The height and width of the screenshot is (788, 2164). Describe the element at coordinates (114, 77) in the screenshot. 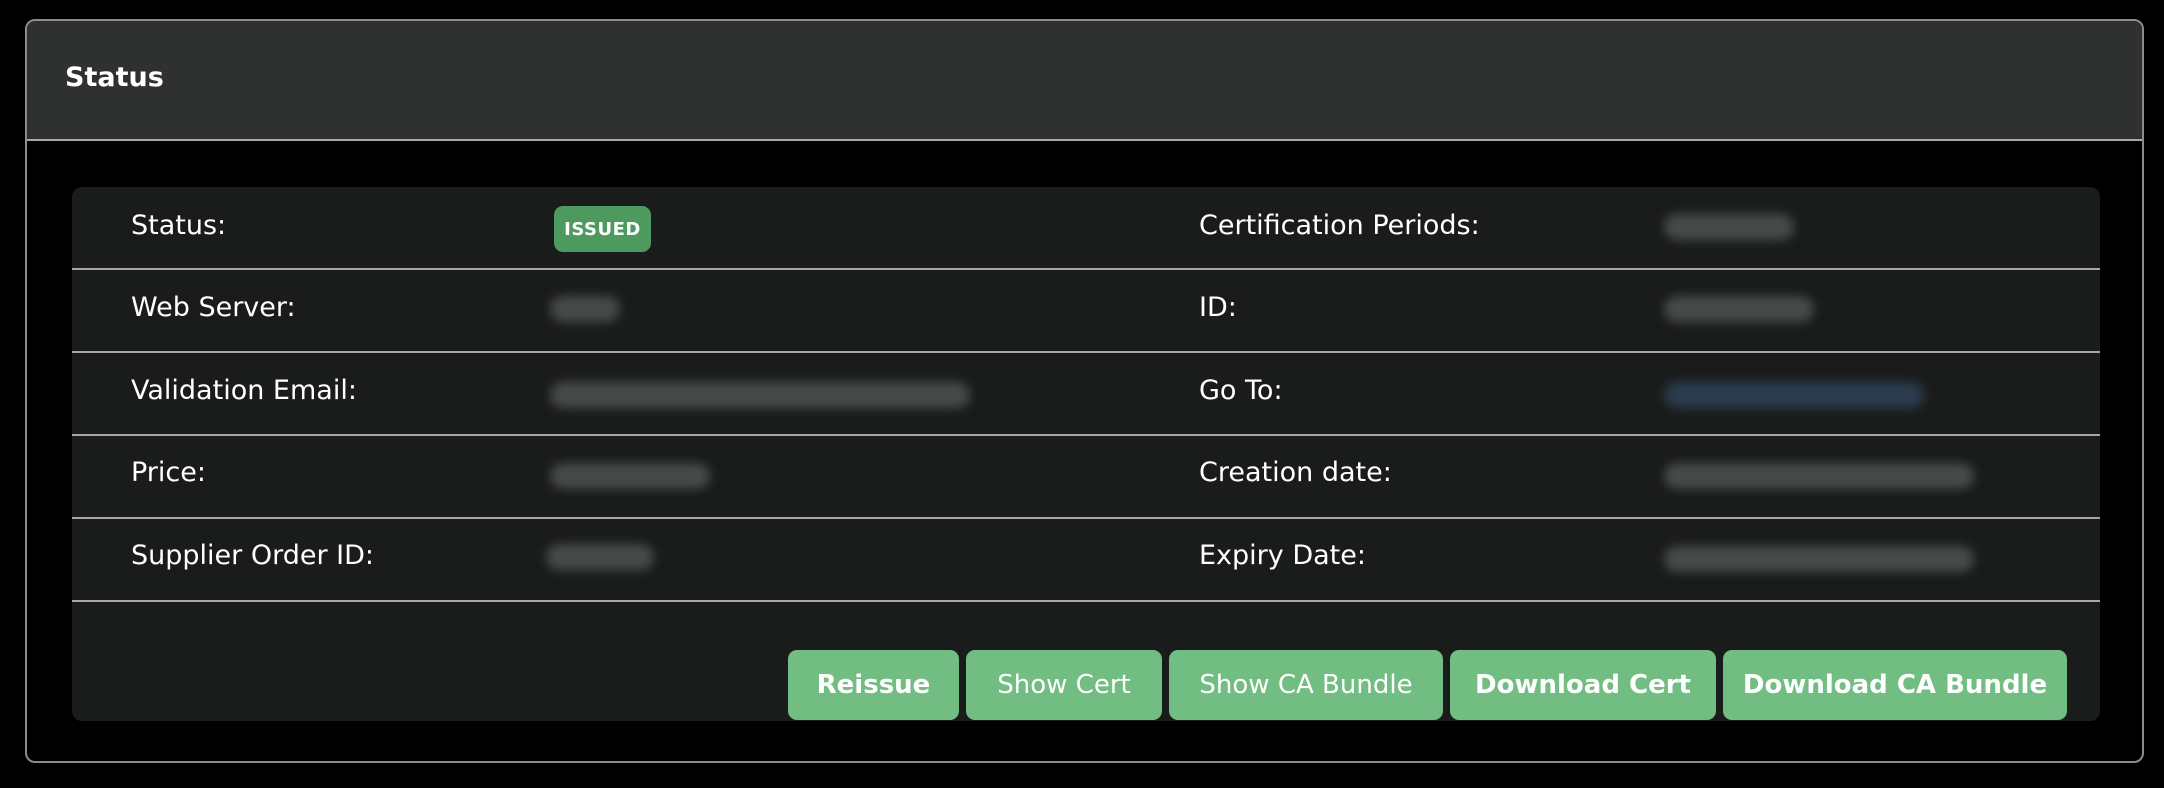

I see `card-title: Status` at that location.